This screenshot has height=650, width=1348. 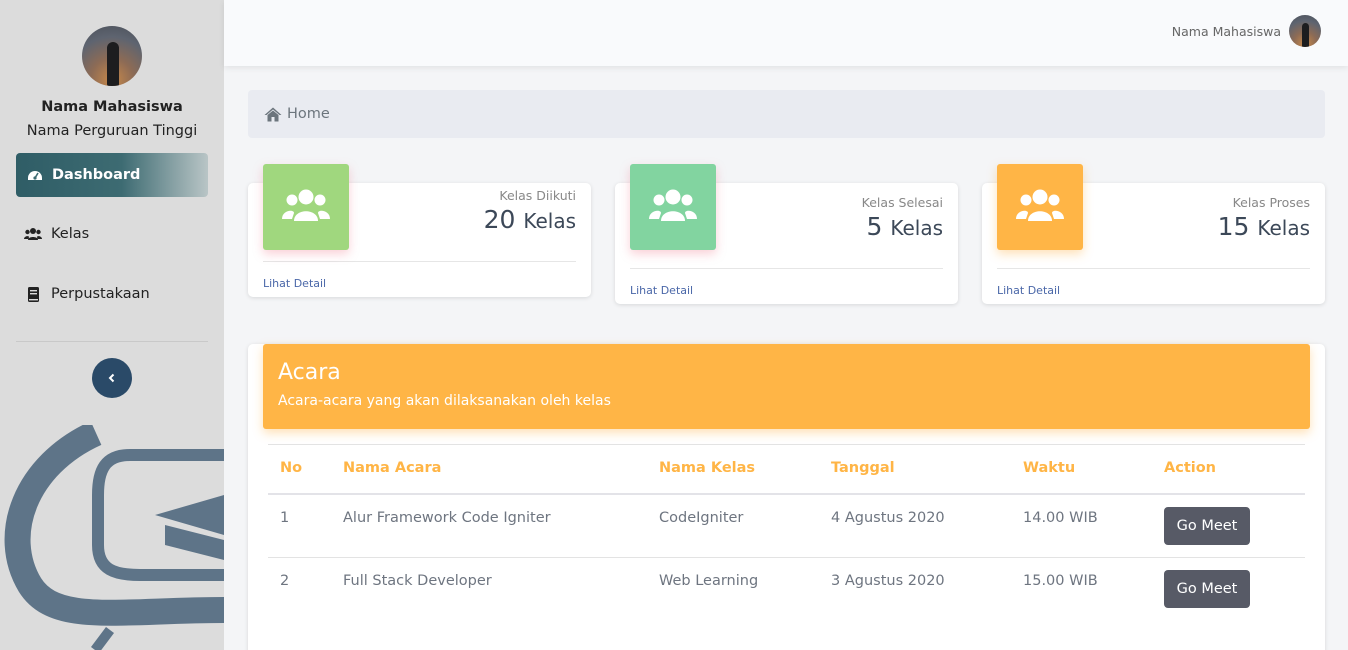 I want to click on stat-value: 5, so click(x=874, y=226).